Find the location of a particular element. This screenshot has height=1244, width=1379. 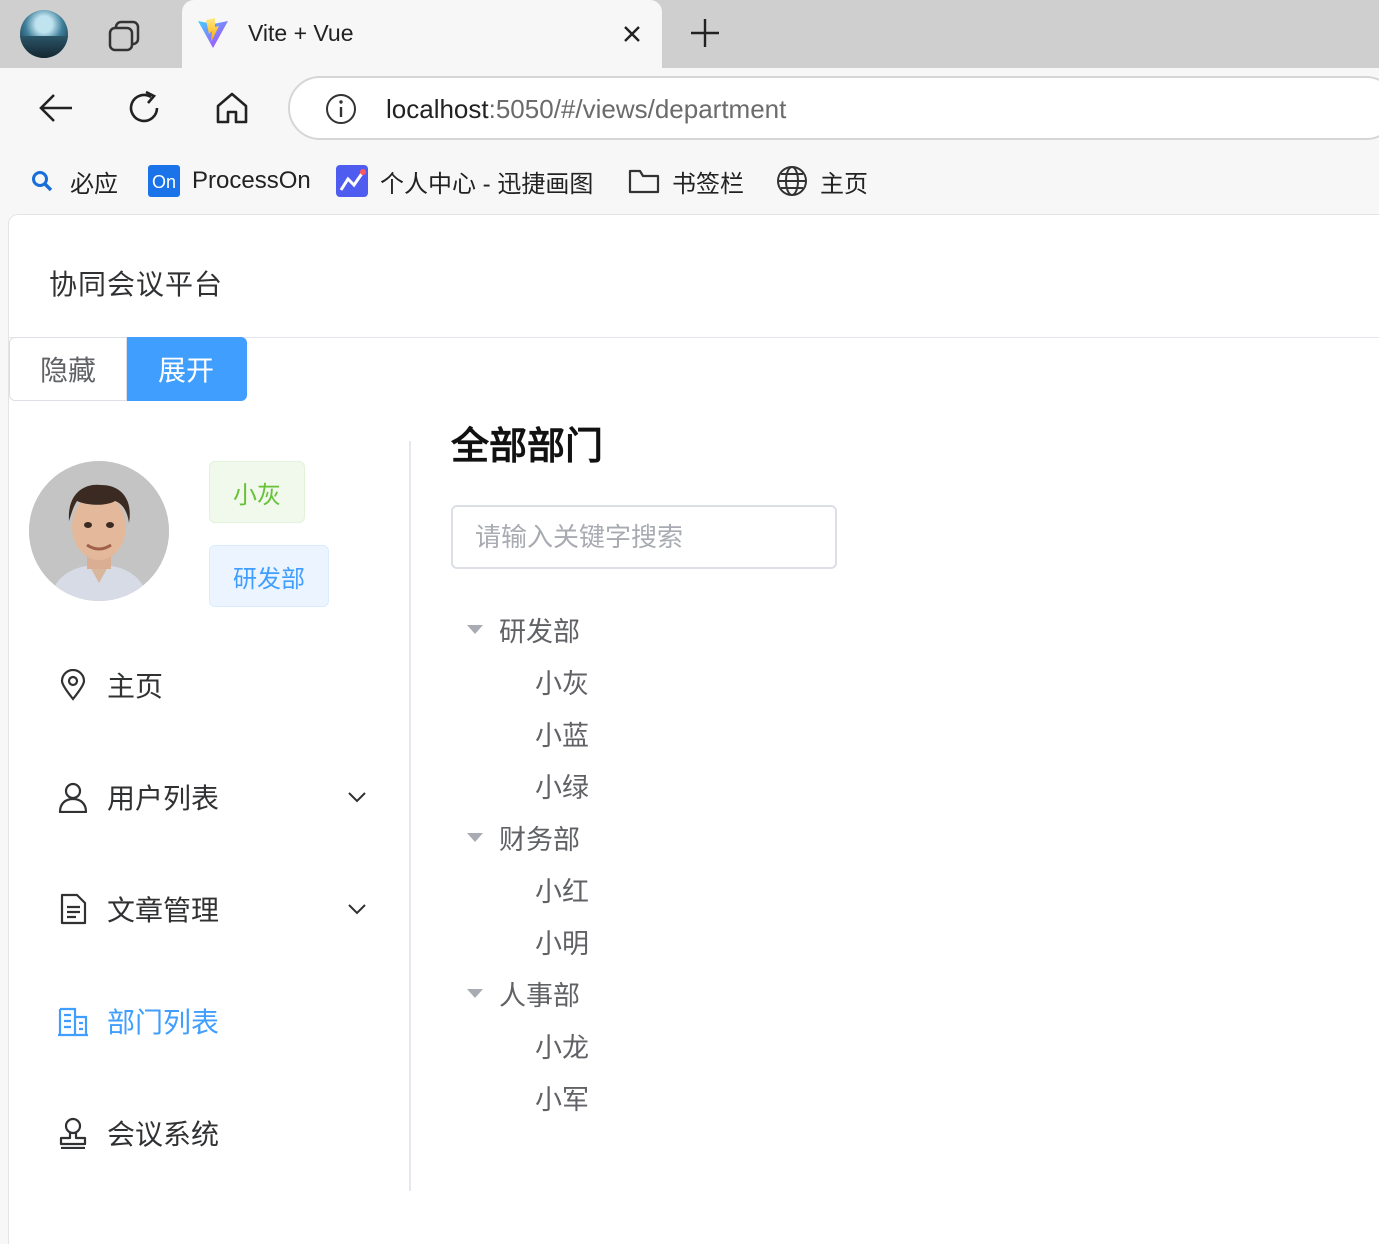

document-icon is located at coordinates (73, 909).